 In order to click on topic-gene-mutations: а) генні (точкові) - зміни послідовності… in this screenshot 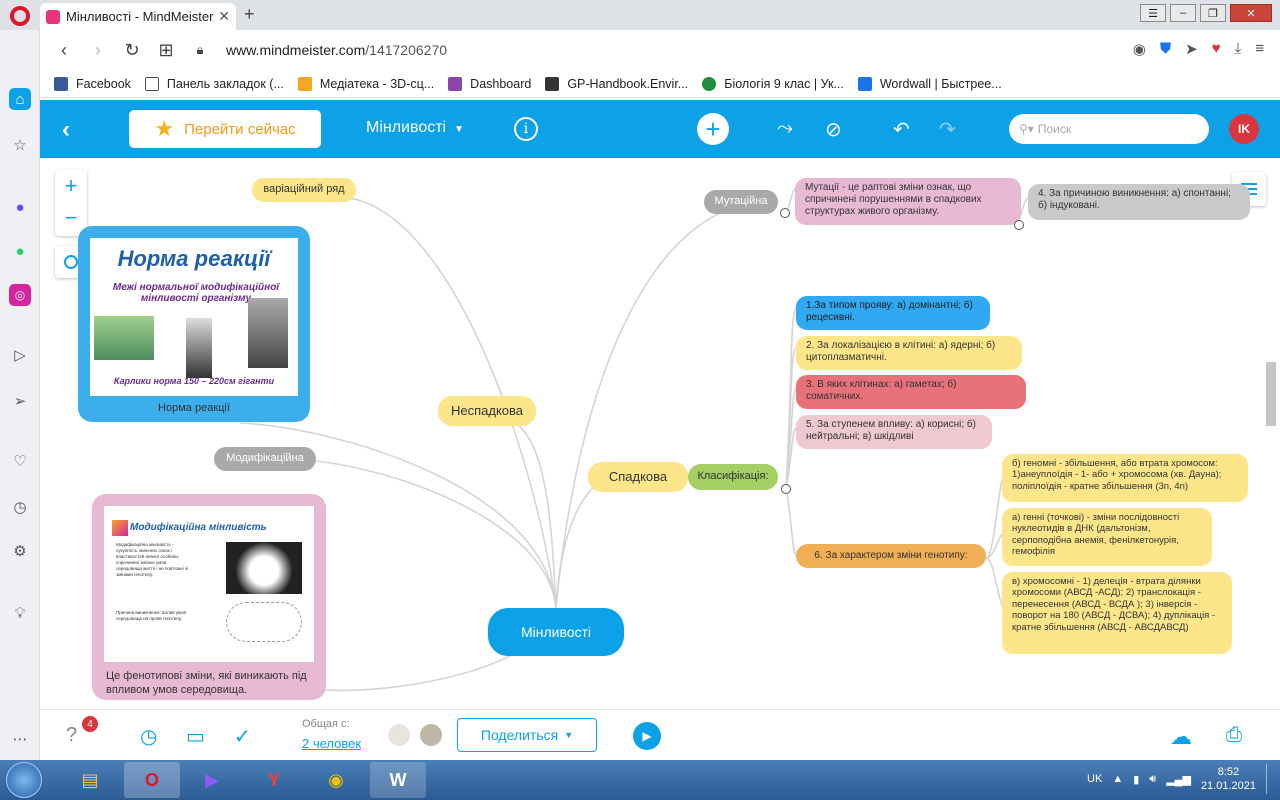, I will do `click(1107, 537)`.